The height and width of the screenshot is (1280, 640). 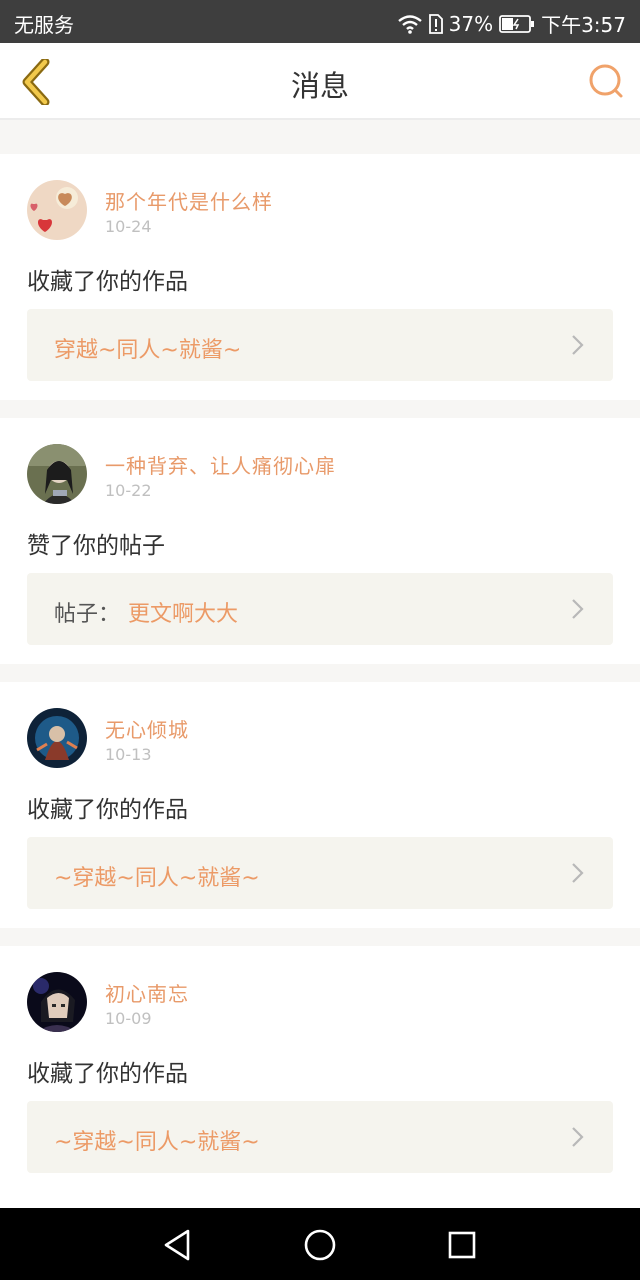 I want to click on work-title: 穿越~同人~就酱~, so click(x=148, y=350).